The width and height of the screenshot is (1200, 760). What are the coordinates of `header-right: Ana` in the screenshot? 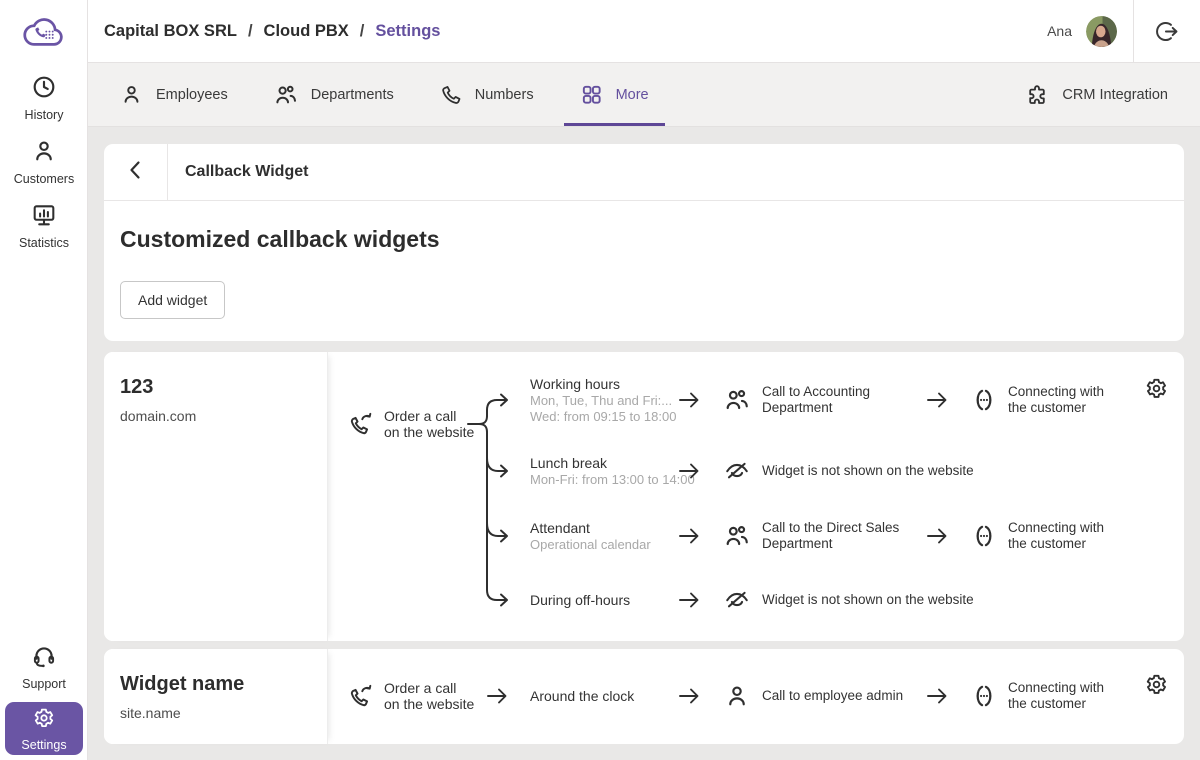 It's located at (1123, 31).